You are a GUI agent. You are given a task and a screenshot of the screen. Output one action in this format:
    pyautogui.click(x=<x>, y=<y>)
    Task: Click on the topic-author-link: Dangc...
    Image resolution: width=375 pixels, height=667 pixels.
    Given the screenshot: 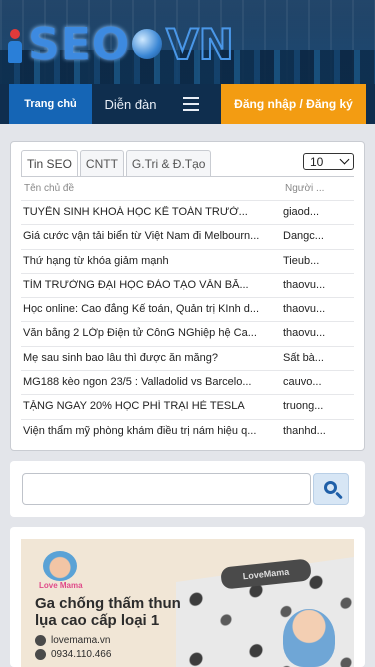 What is the action you would take?
    pyautogui.click(x=305, y=236)
    